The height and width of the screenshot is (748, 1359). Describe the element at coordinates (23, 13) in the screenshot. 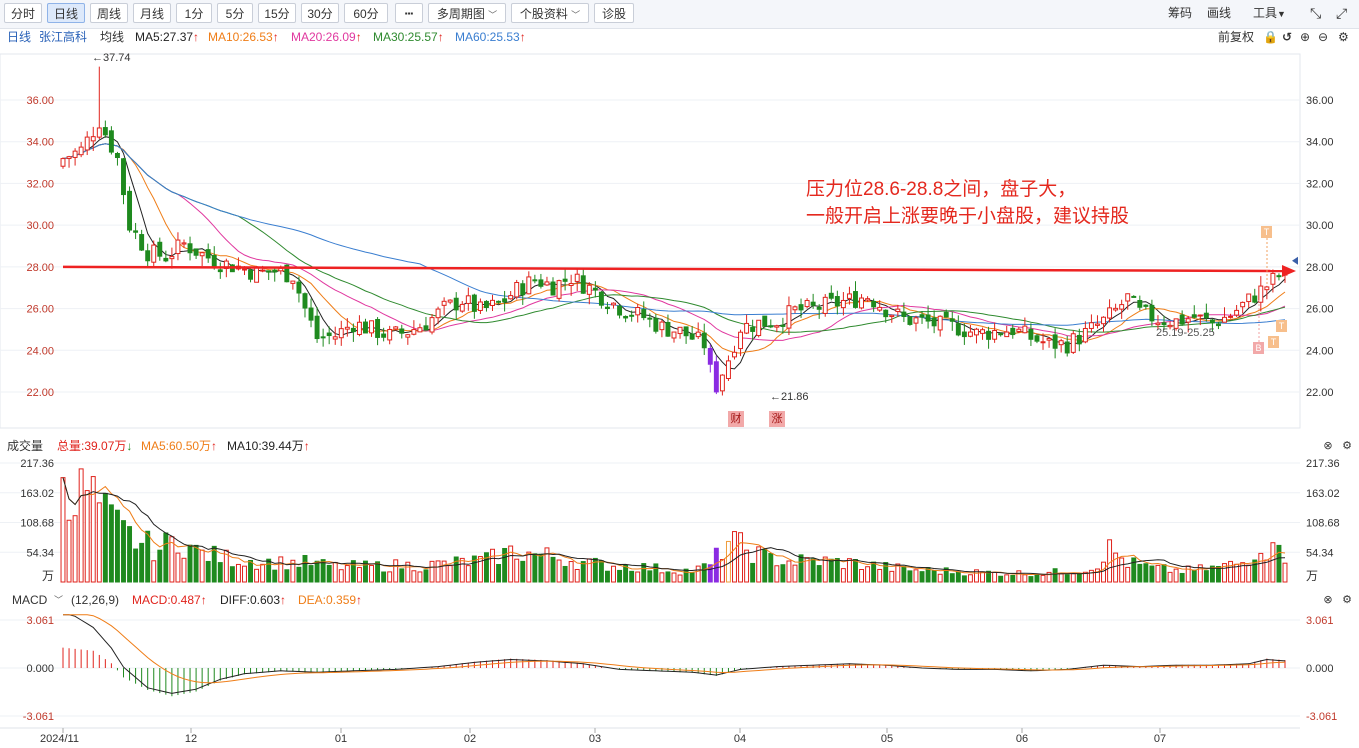

I see `tab-fenshi: 分时` at that location.